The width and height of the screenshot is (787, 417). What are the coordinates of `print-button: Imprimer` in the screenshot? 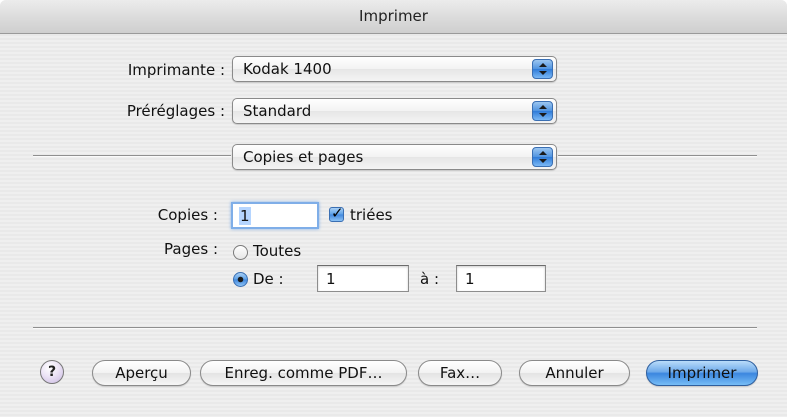 It's located at (702, 373).